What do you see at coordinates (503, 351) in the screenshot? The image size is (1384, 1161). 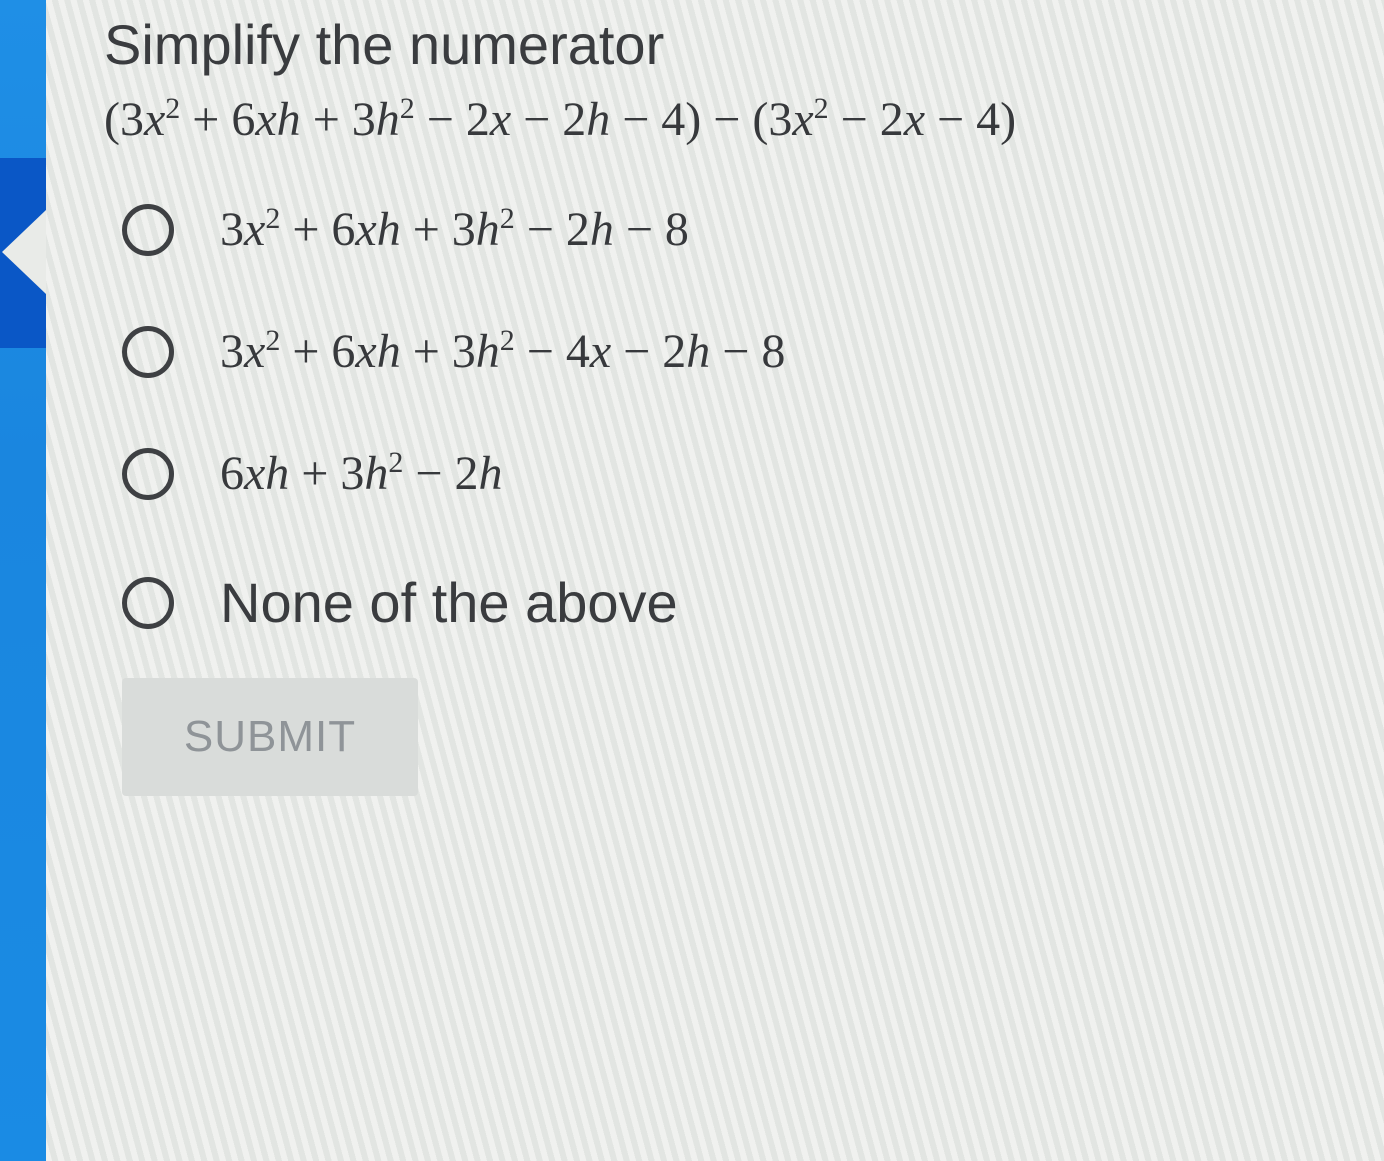 I see `answer-option-2-label: 3x2 + 6xh + 3h2 − 4x − 2h − 8` at bounding box center [503, 351].